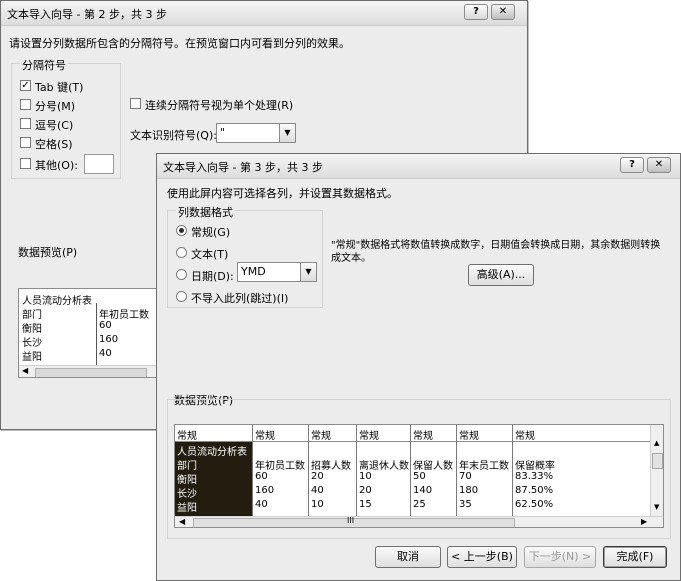 This screenshot has width=681, height=581. What do you see at coordinates (56, 165) in the screenshot?
I see `other-label: 其他(O):` at bounding box center [56, 165].